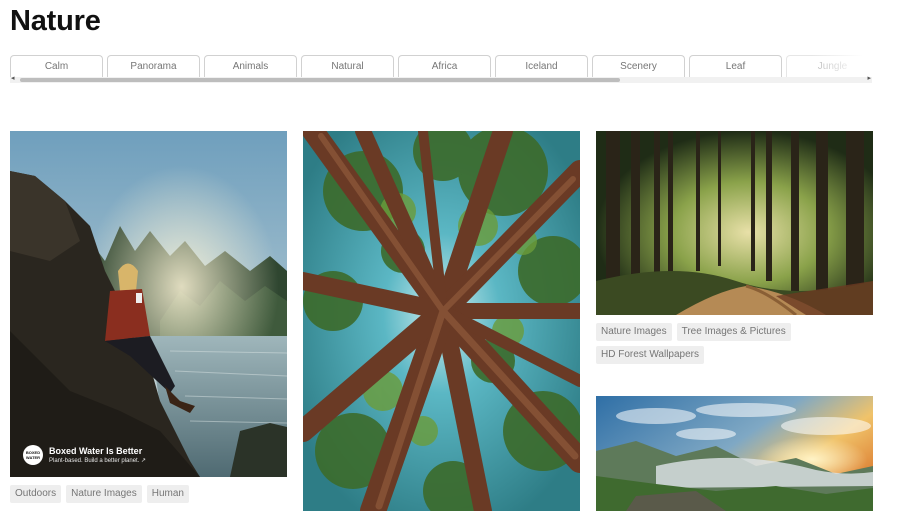 Image resolution: width=914 pixels, height=511 pixels. I want to click on photo-tags-left: Outdoors Nature Images Human, so click(148, 494).